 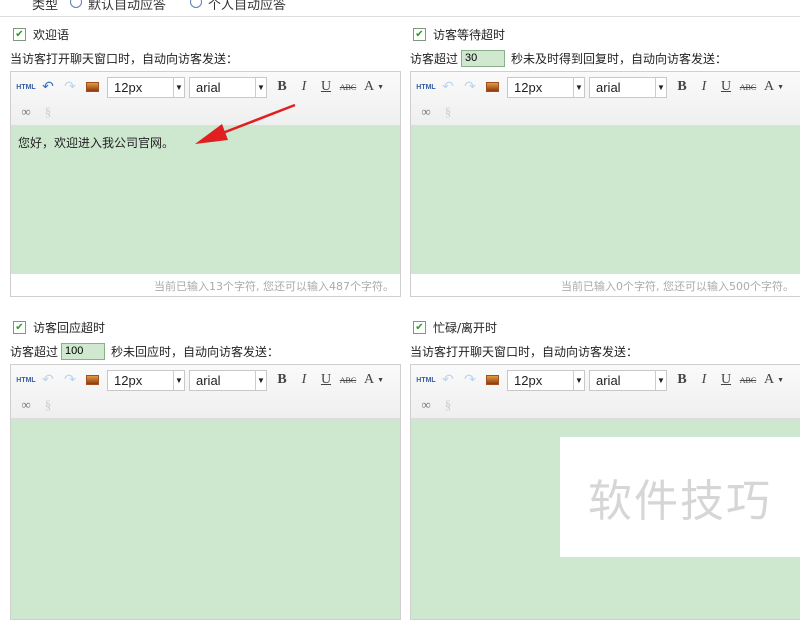 What do you see at coordinates (619, 58) in the screenshot?
I see `description-text-after: 秒未及时得到回复时，自动向访客发送：` at bounding box center [619, 58].